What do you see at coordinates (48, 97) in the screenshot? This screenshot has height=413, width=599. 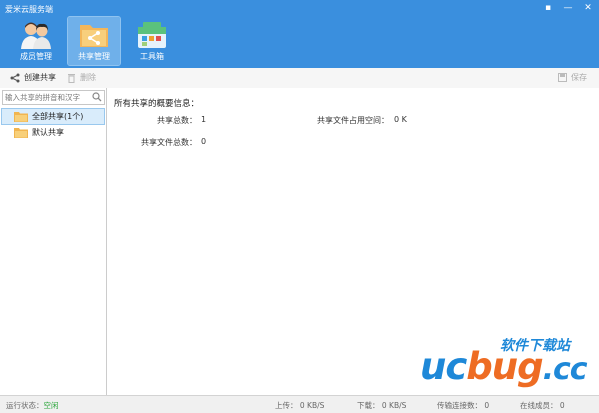 I see `search-input` at bounding box center [48, 97].